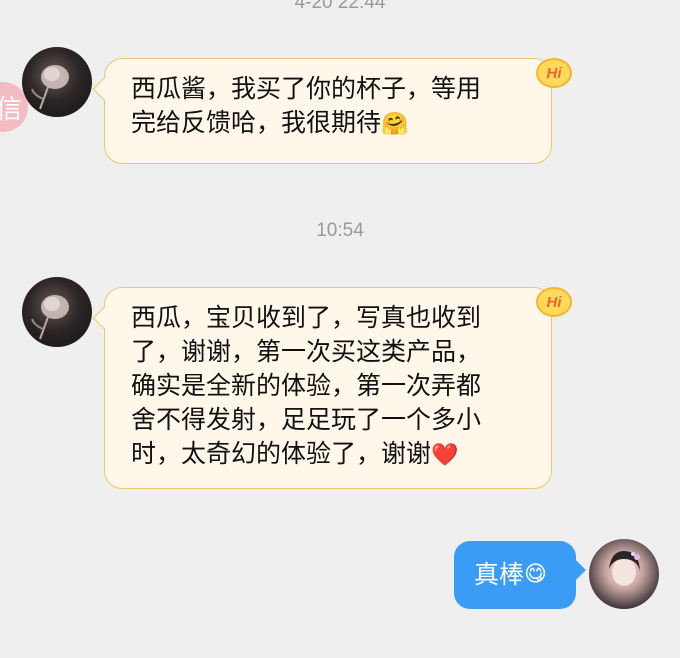 The height and width of the screenshot is (658, 680). I want to click on message-bubble-3: 真棒 😋, so click(515, 575).